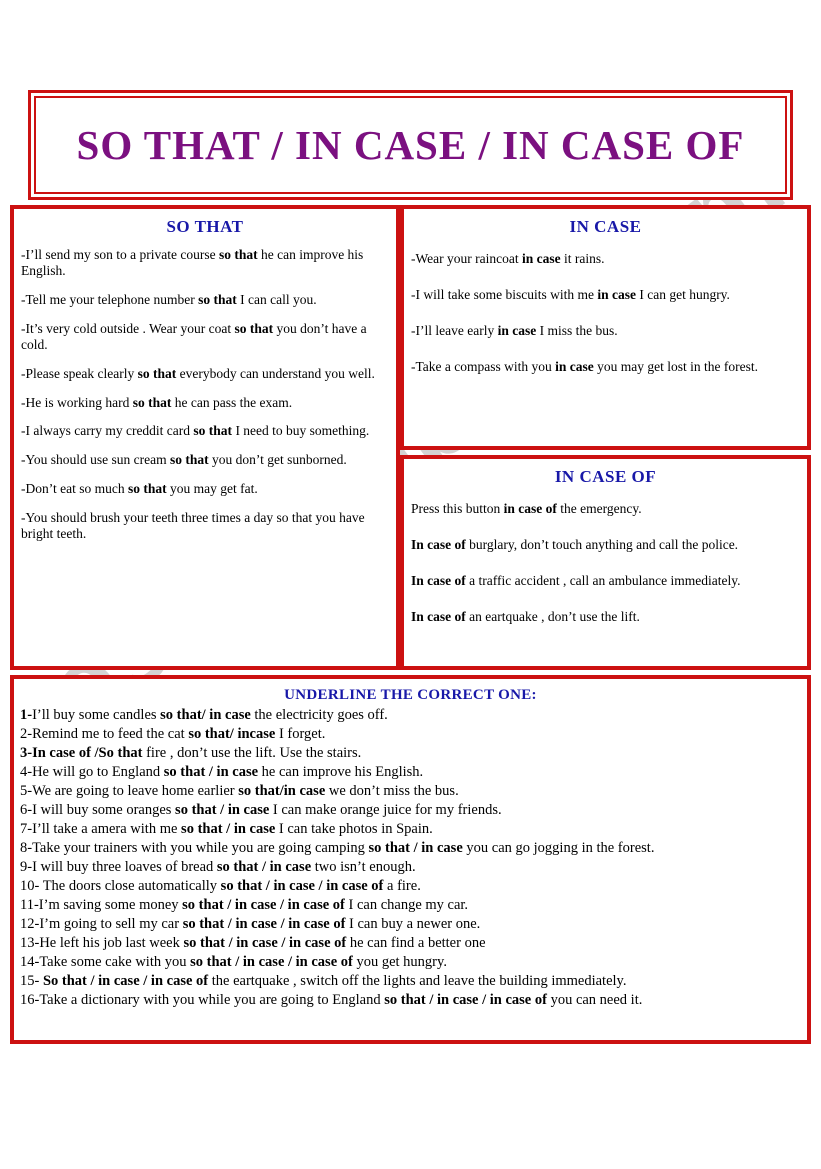 The height and width of the screenshot is (1169, 821). Describe the element at coordinates (301, 431) in the screenshot. I see `text-run: I need to buy something.` at that location.